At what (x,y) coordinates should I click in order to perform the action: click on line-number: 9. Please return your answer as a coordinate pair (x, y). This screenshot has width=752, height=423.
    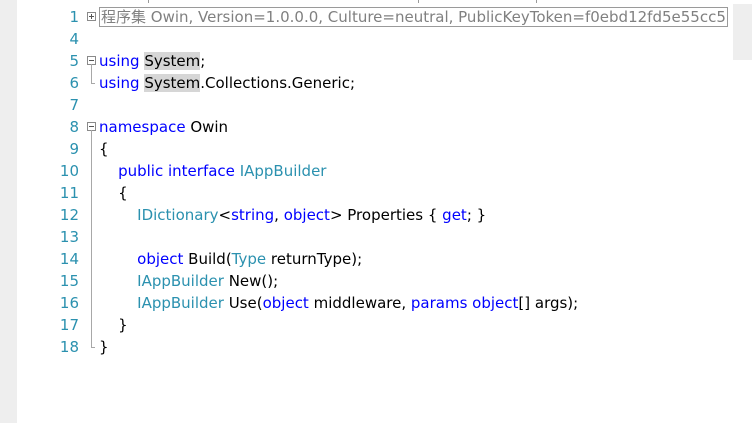
    Looking at the image, I should click on (74, 149).